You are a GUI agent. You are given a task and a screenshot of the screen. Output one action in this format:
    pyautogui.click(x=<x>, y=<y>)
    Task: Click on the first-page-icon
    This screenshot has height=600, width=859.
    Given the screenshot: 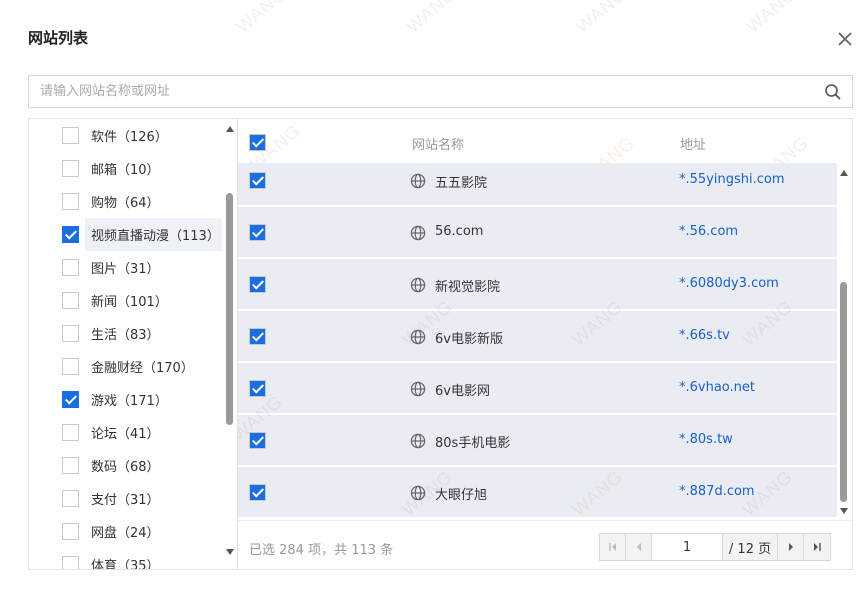 What is the action you would take?
    pyautogui.click(x=612, y=547)
    